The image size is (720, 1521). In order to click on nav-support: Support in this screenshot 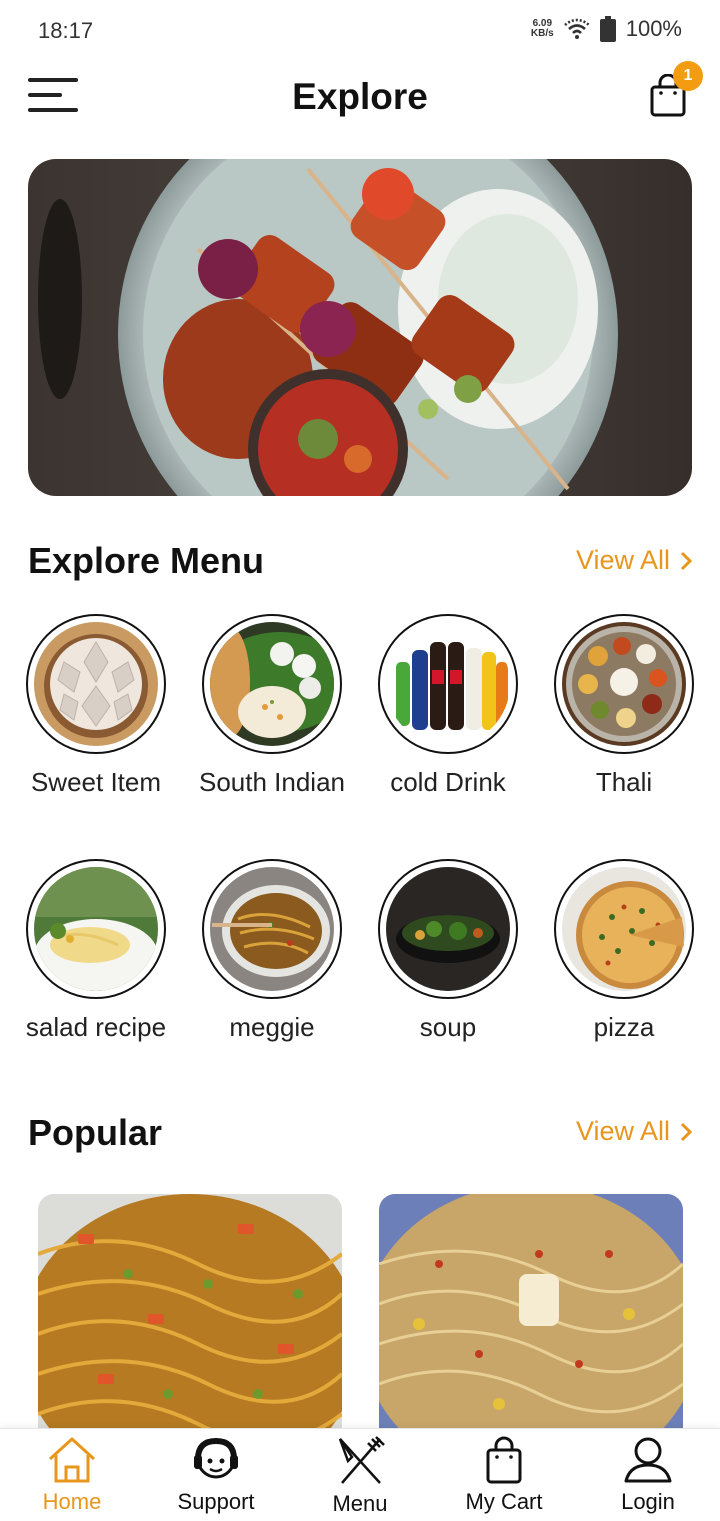, I will do `click(216, 1475)`.